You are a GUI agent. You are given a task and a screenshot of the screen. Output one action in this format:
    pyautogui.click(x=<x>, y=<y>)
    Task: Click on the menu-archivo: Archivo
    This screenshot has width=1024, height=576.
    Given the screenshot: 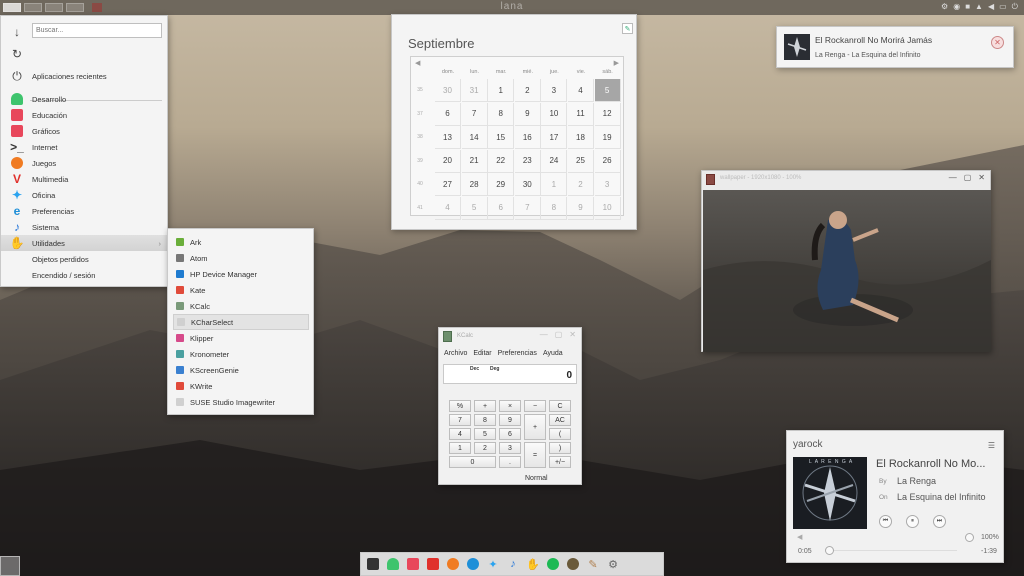 What is the action you would take?
    pyautogui.click(x=455, y=353)
    